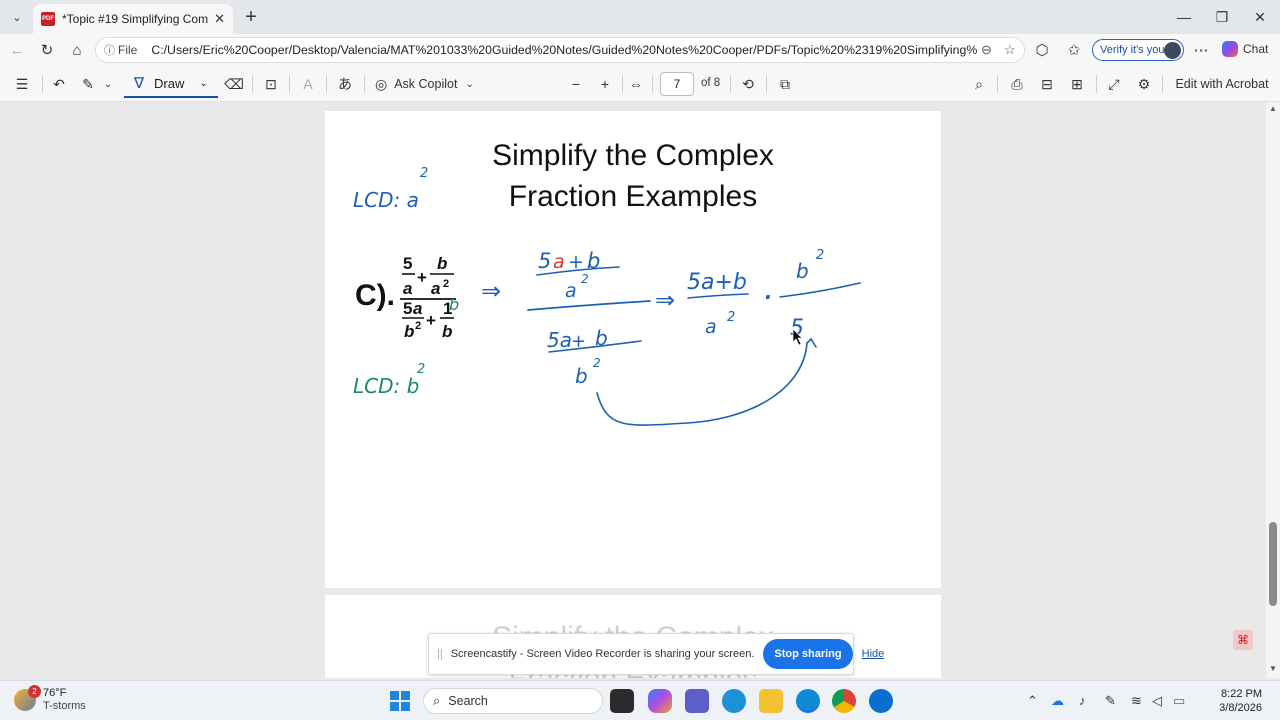 Image resolution: width=1280 pixels, height=720 pixels. I want to click on draw-dropdown-icon: ⌄, so click(203, 83).